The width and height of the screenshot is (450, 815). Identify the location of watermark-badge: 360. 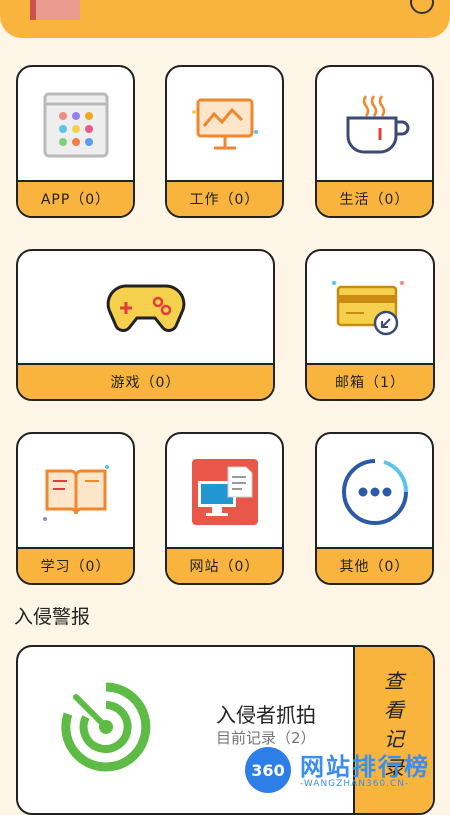
(268, 770).